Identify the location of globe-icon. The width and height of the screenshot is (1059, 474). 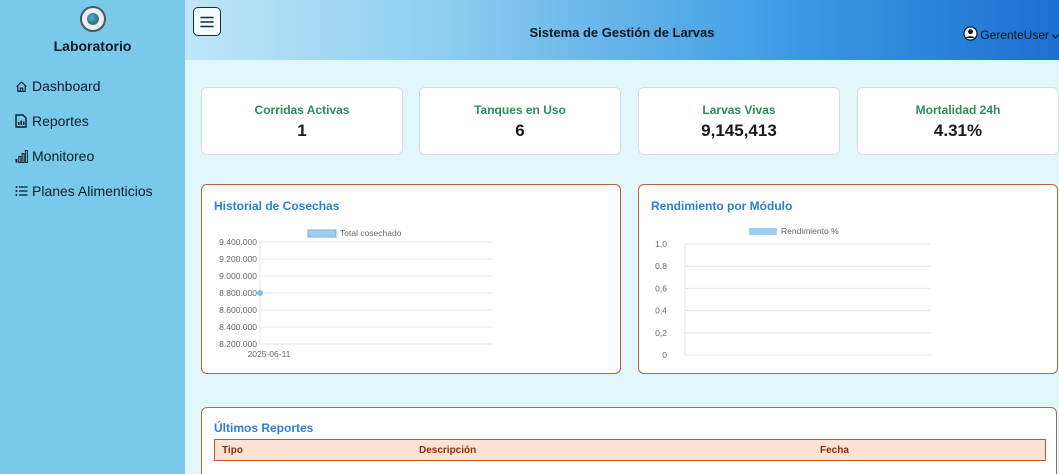
(92, 19).